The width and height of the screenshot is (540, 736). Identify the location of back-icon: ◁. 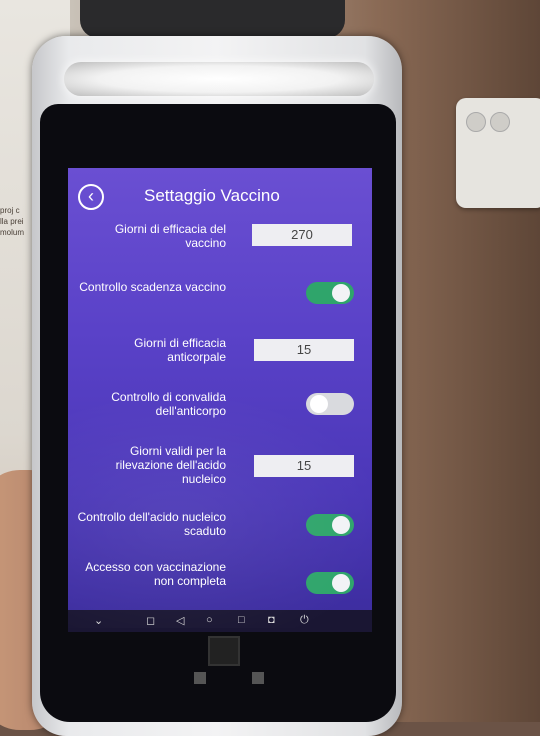
(180, 620).